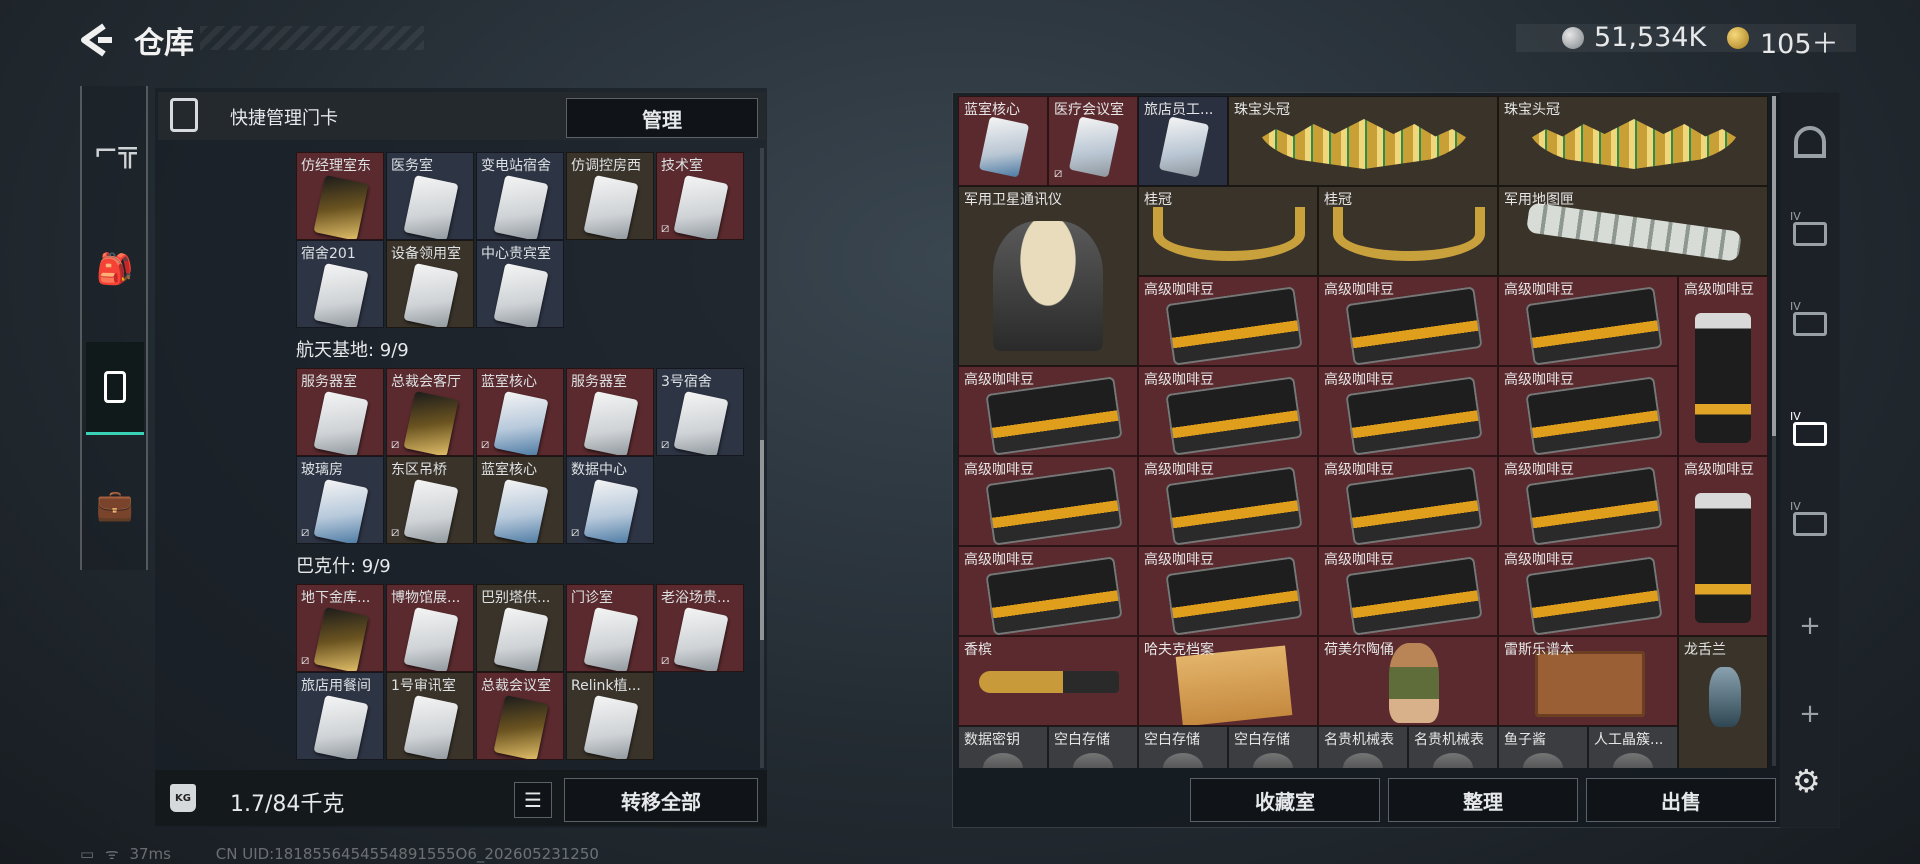 The image size is (1920, 864). I want to click on plus-icon: +, so click(1810, 626).